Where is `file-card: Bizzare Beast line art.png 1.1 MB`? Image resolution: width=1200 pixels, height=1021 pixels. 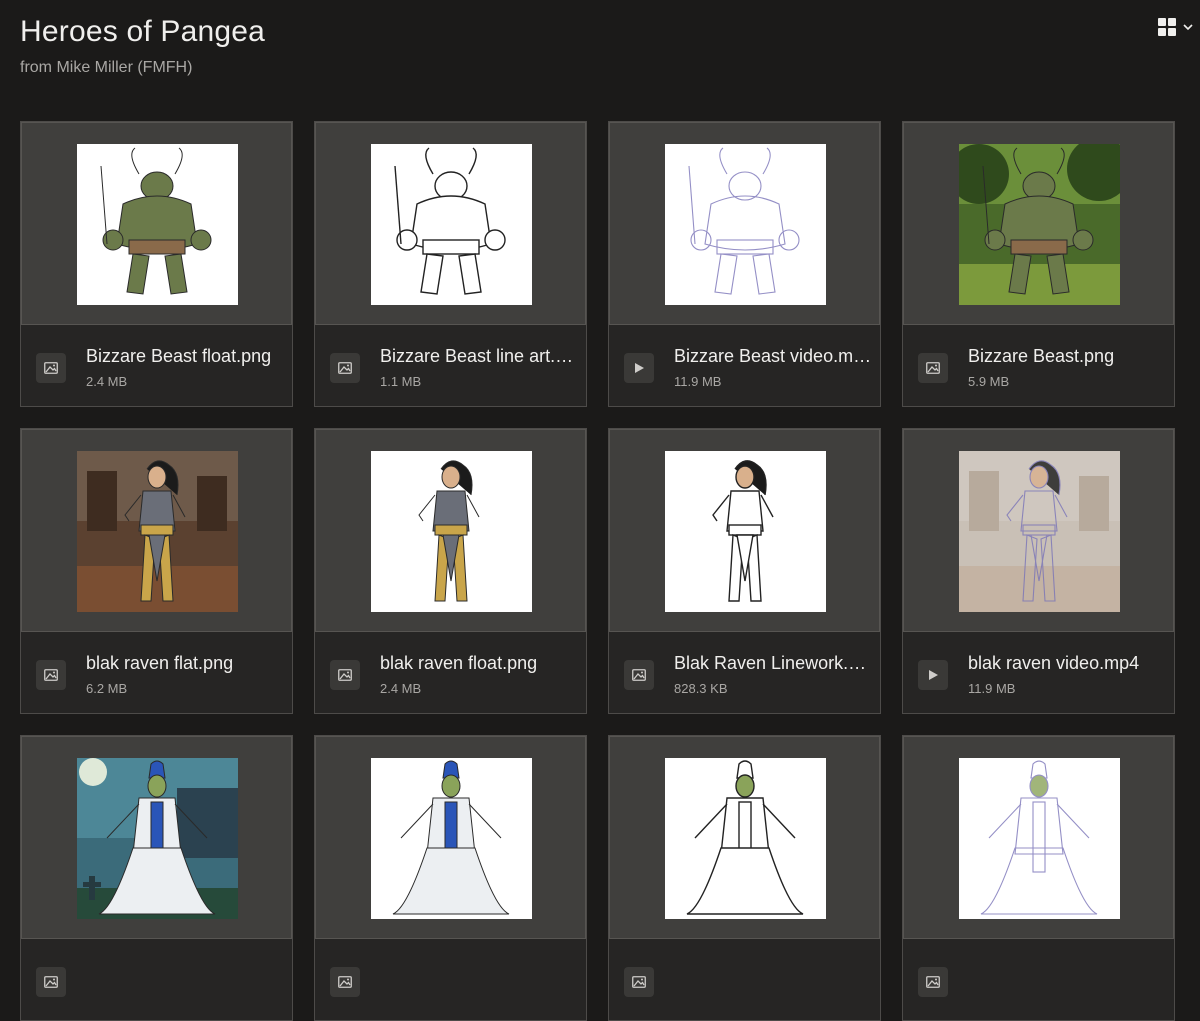 file-card: Bizzare Beast line art.png 1.1 MB is located at coordinates (450, 264).